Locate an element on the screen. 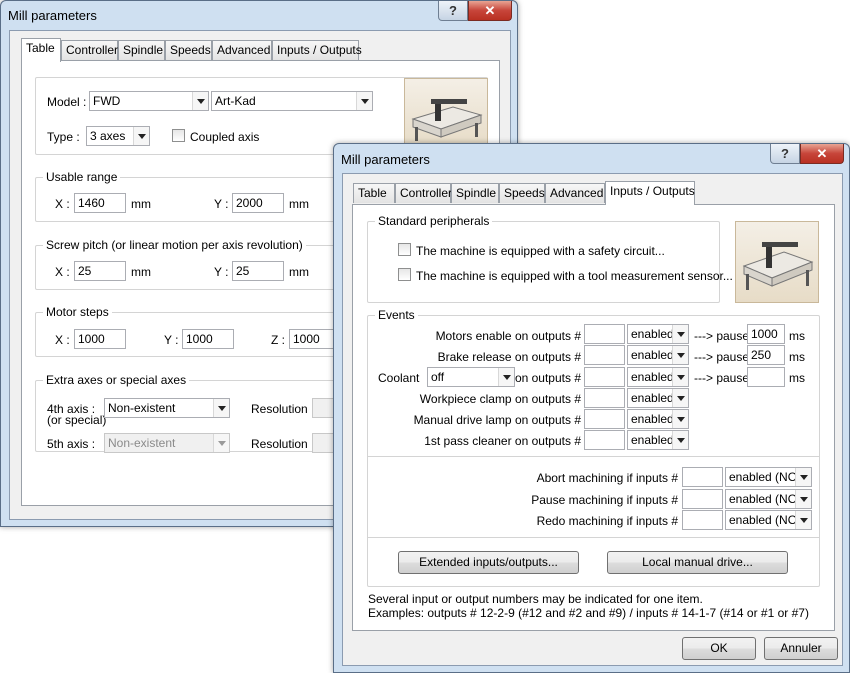 Image resolution: width=850 pixels, height=673 pixels. coolant-pause-label: ---> pause is located at coordinates (722, 378).